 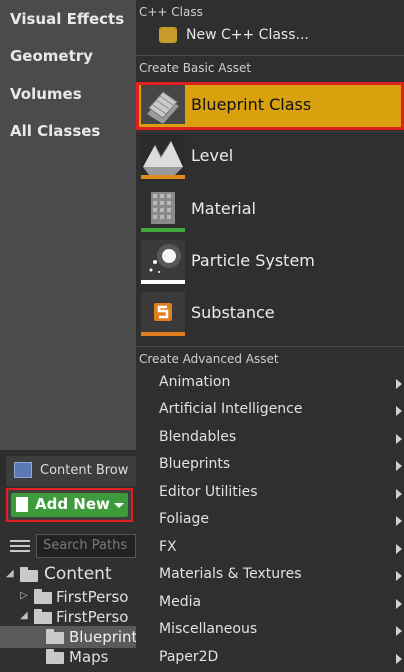 I want to click on search-paths-input: Search Paths, so click(x=86, y=546).